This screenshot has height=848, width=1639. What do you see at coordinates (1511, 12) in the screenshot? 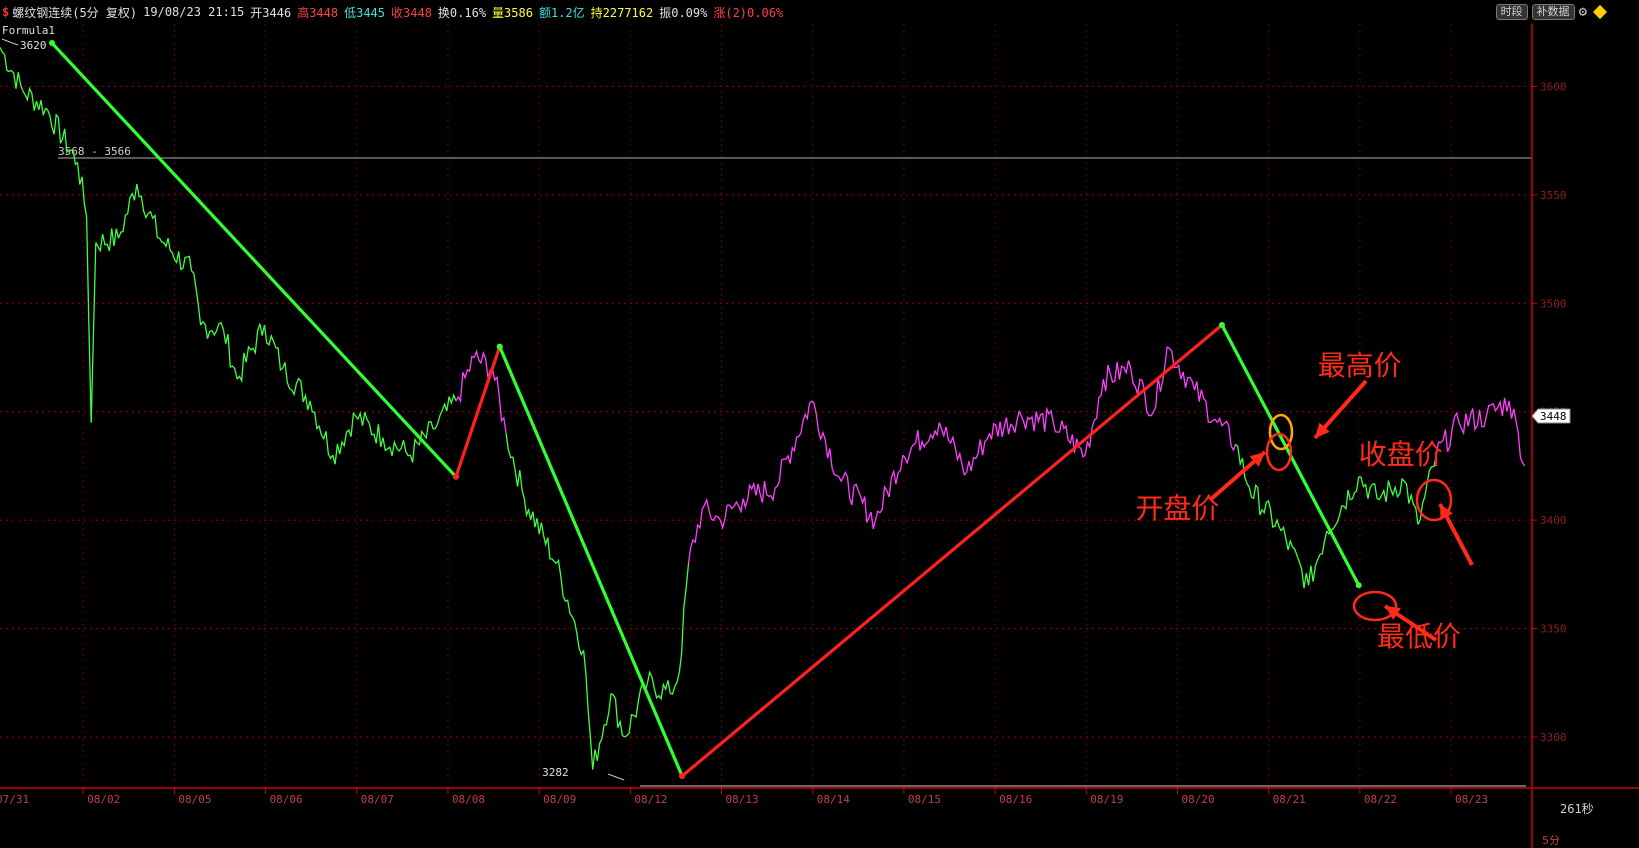
I see `time-period-button: 时段` at bounding box center [1511, 12].